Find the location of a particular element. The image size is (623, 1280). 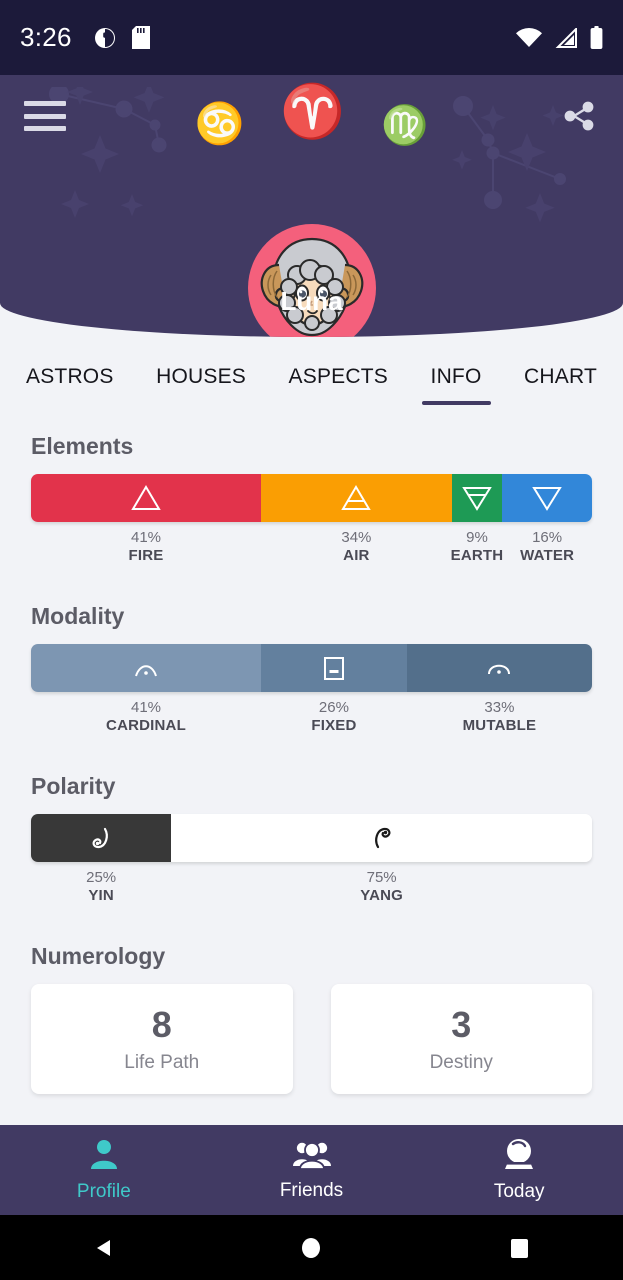

polarity-segment-yang is located at coordinates (381, 838).